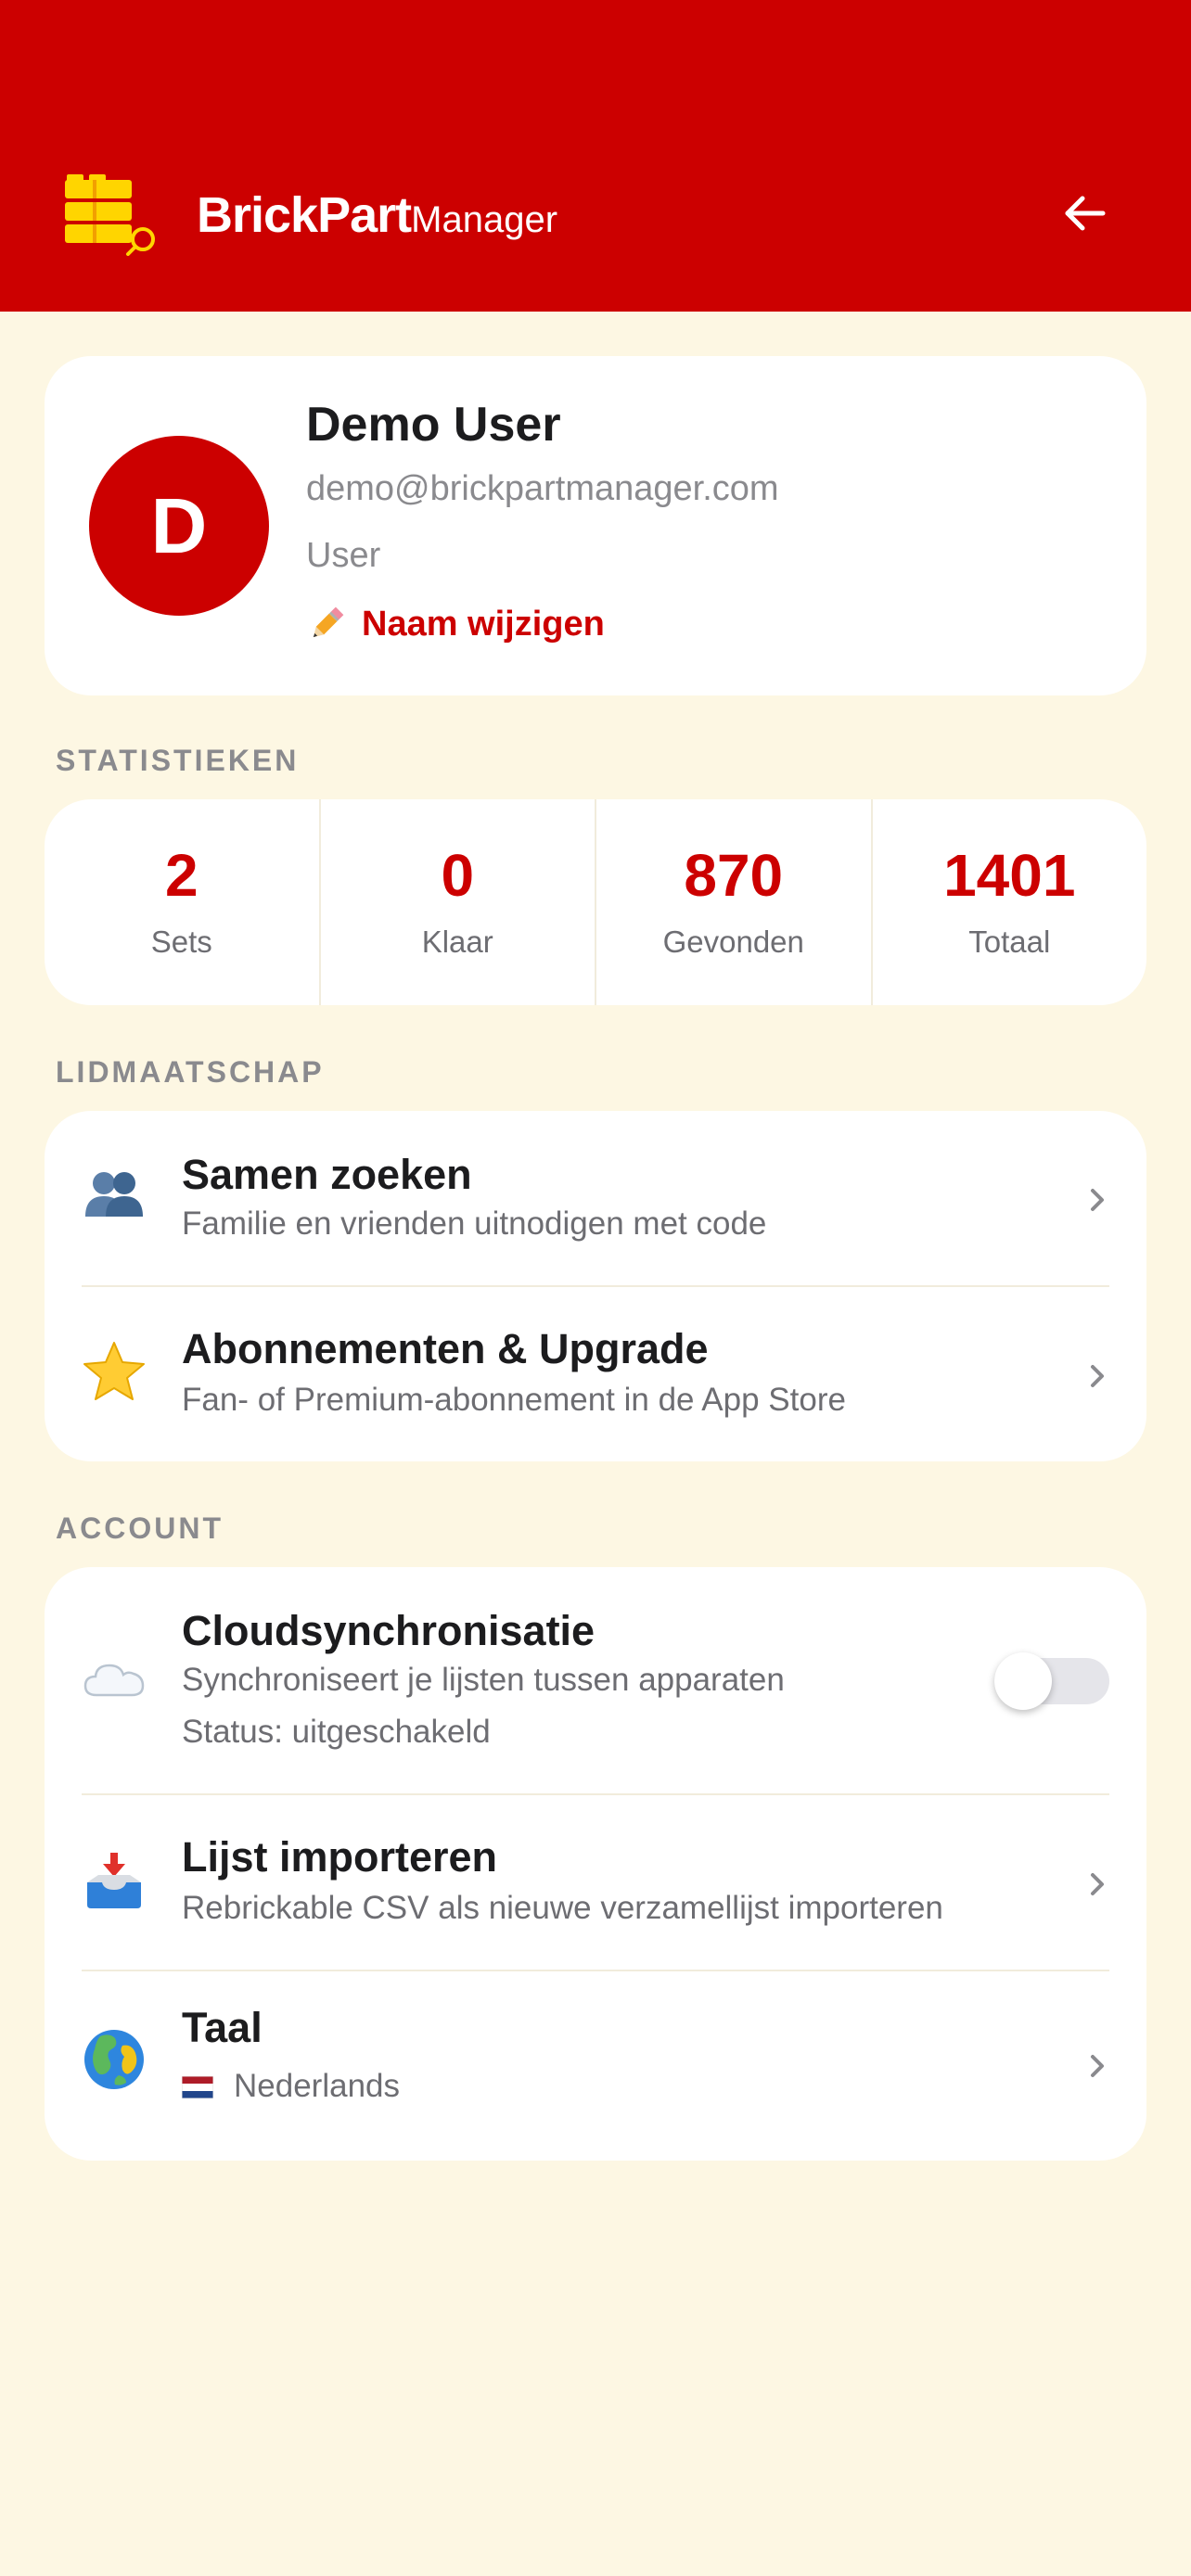  I want to click on app-header: BrickPartManager, so click(595, 156).